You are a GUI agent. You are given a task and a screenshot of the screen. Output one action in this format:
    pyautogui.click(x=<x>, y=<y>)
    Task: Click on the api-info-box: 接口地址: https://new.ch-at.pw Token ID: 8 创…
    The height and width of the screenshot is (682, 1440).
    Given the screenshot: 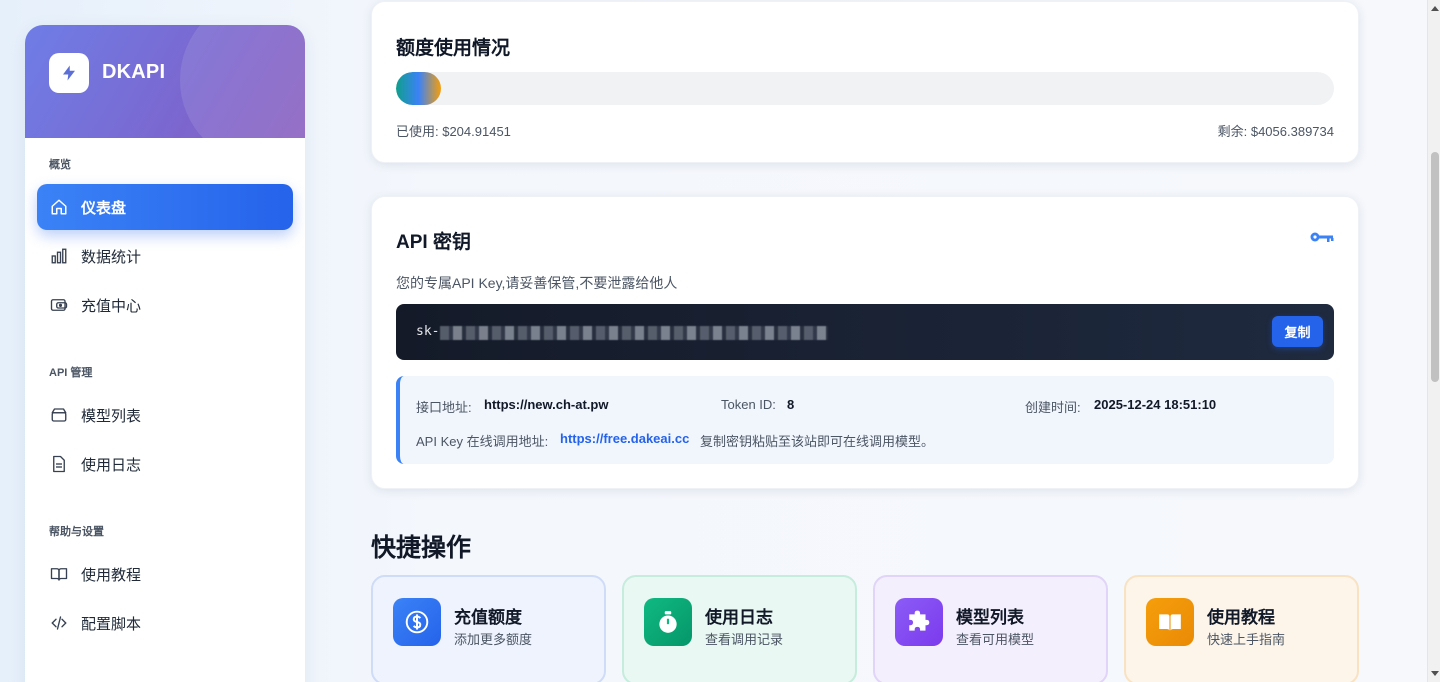 What is the action you would take?
    pyautogui.click(x=865, y=420)
    